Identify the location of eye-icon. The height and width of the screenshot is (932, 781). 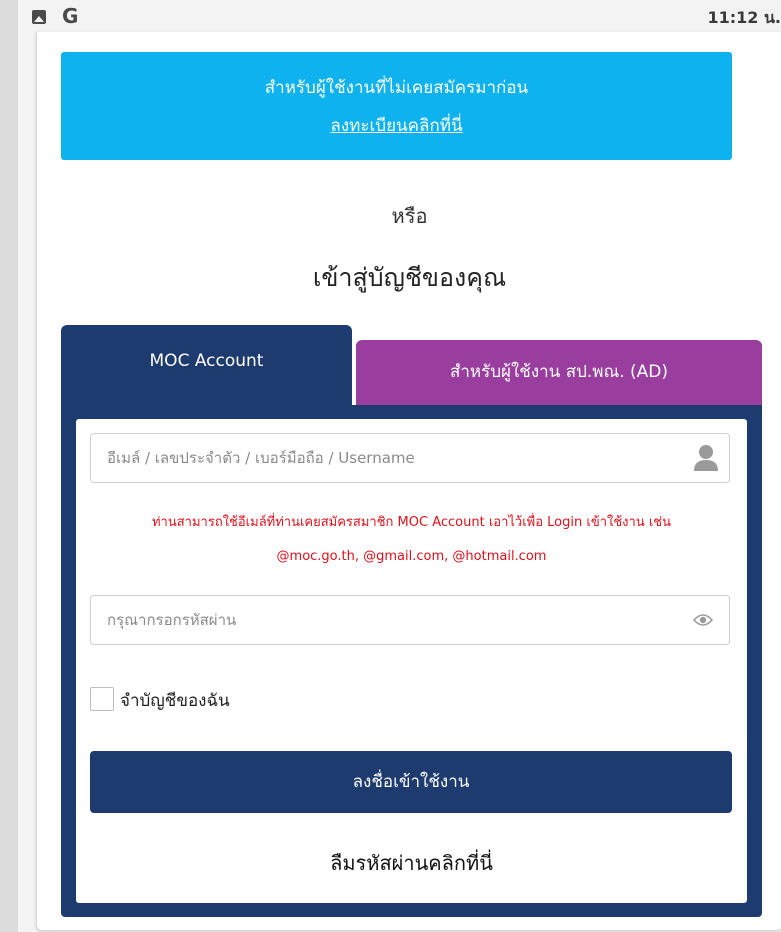
(703, 620).